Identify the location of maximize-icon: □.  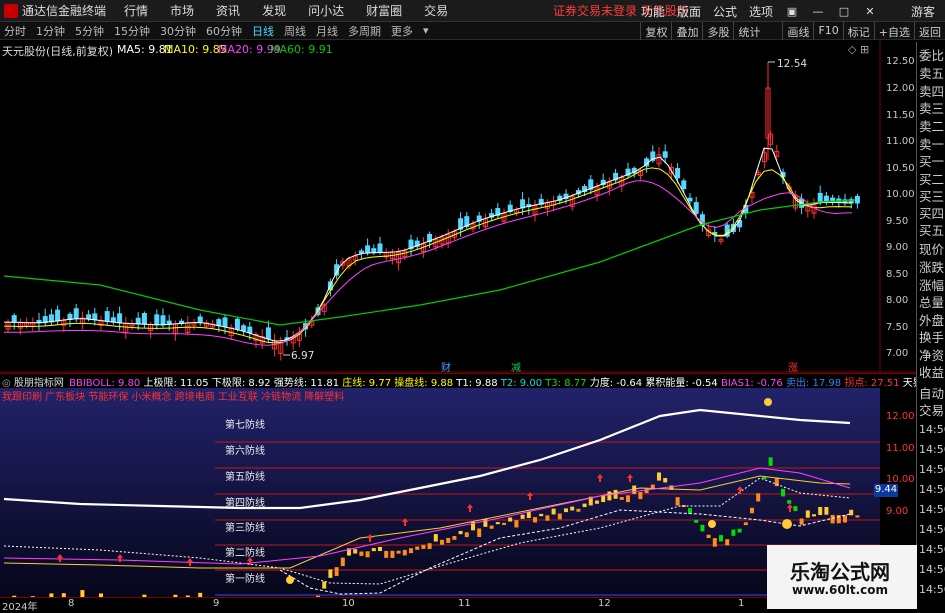
(844, 11).